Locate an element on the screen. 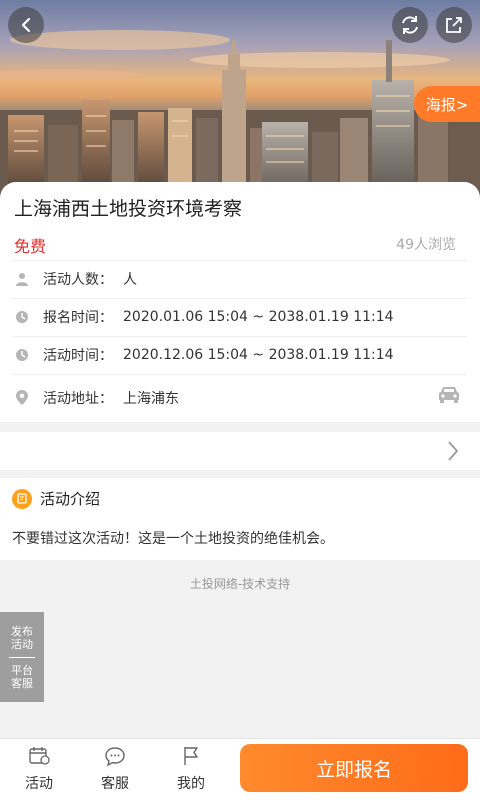  event-icon is located at coordinates (39, 756).